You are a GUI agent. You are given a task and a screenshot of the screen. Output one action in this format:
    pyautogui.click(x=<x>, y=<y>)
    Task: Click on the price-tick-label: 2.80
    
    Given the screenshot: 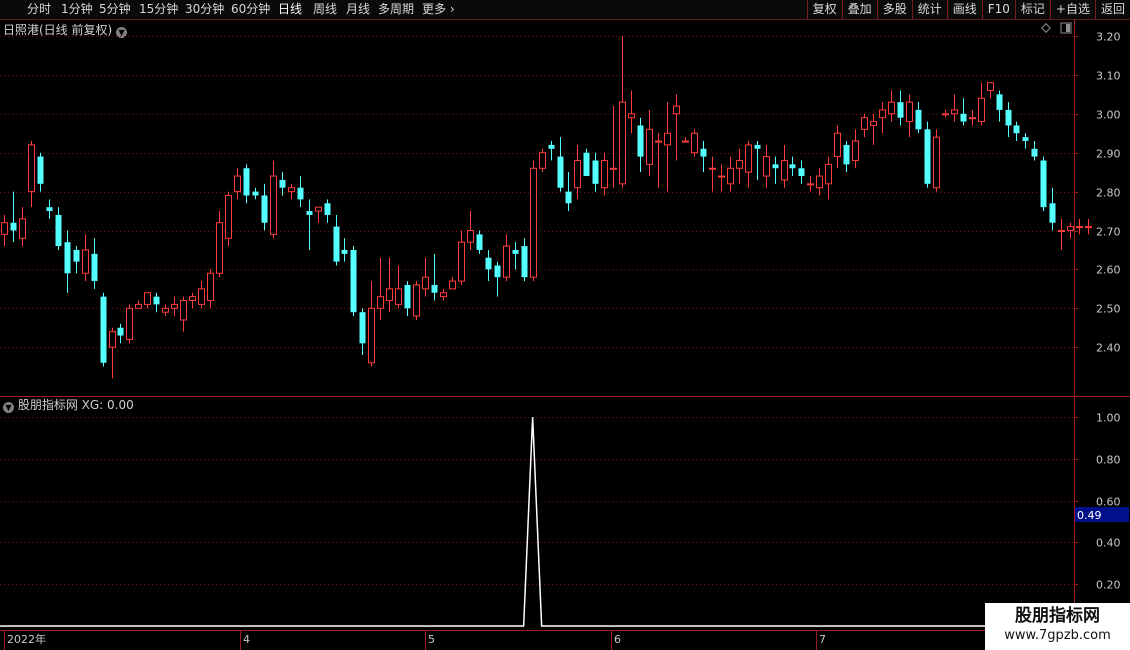 What is the action you would take?
    pyautogui.click(x=1108, y=193)
    